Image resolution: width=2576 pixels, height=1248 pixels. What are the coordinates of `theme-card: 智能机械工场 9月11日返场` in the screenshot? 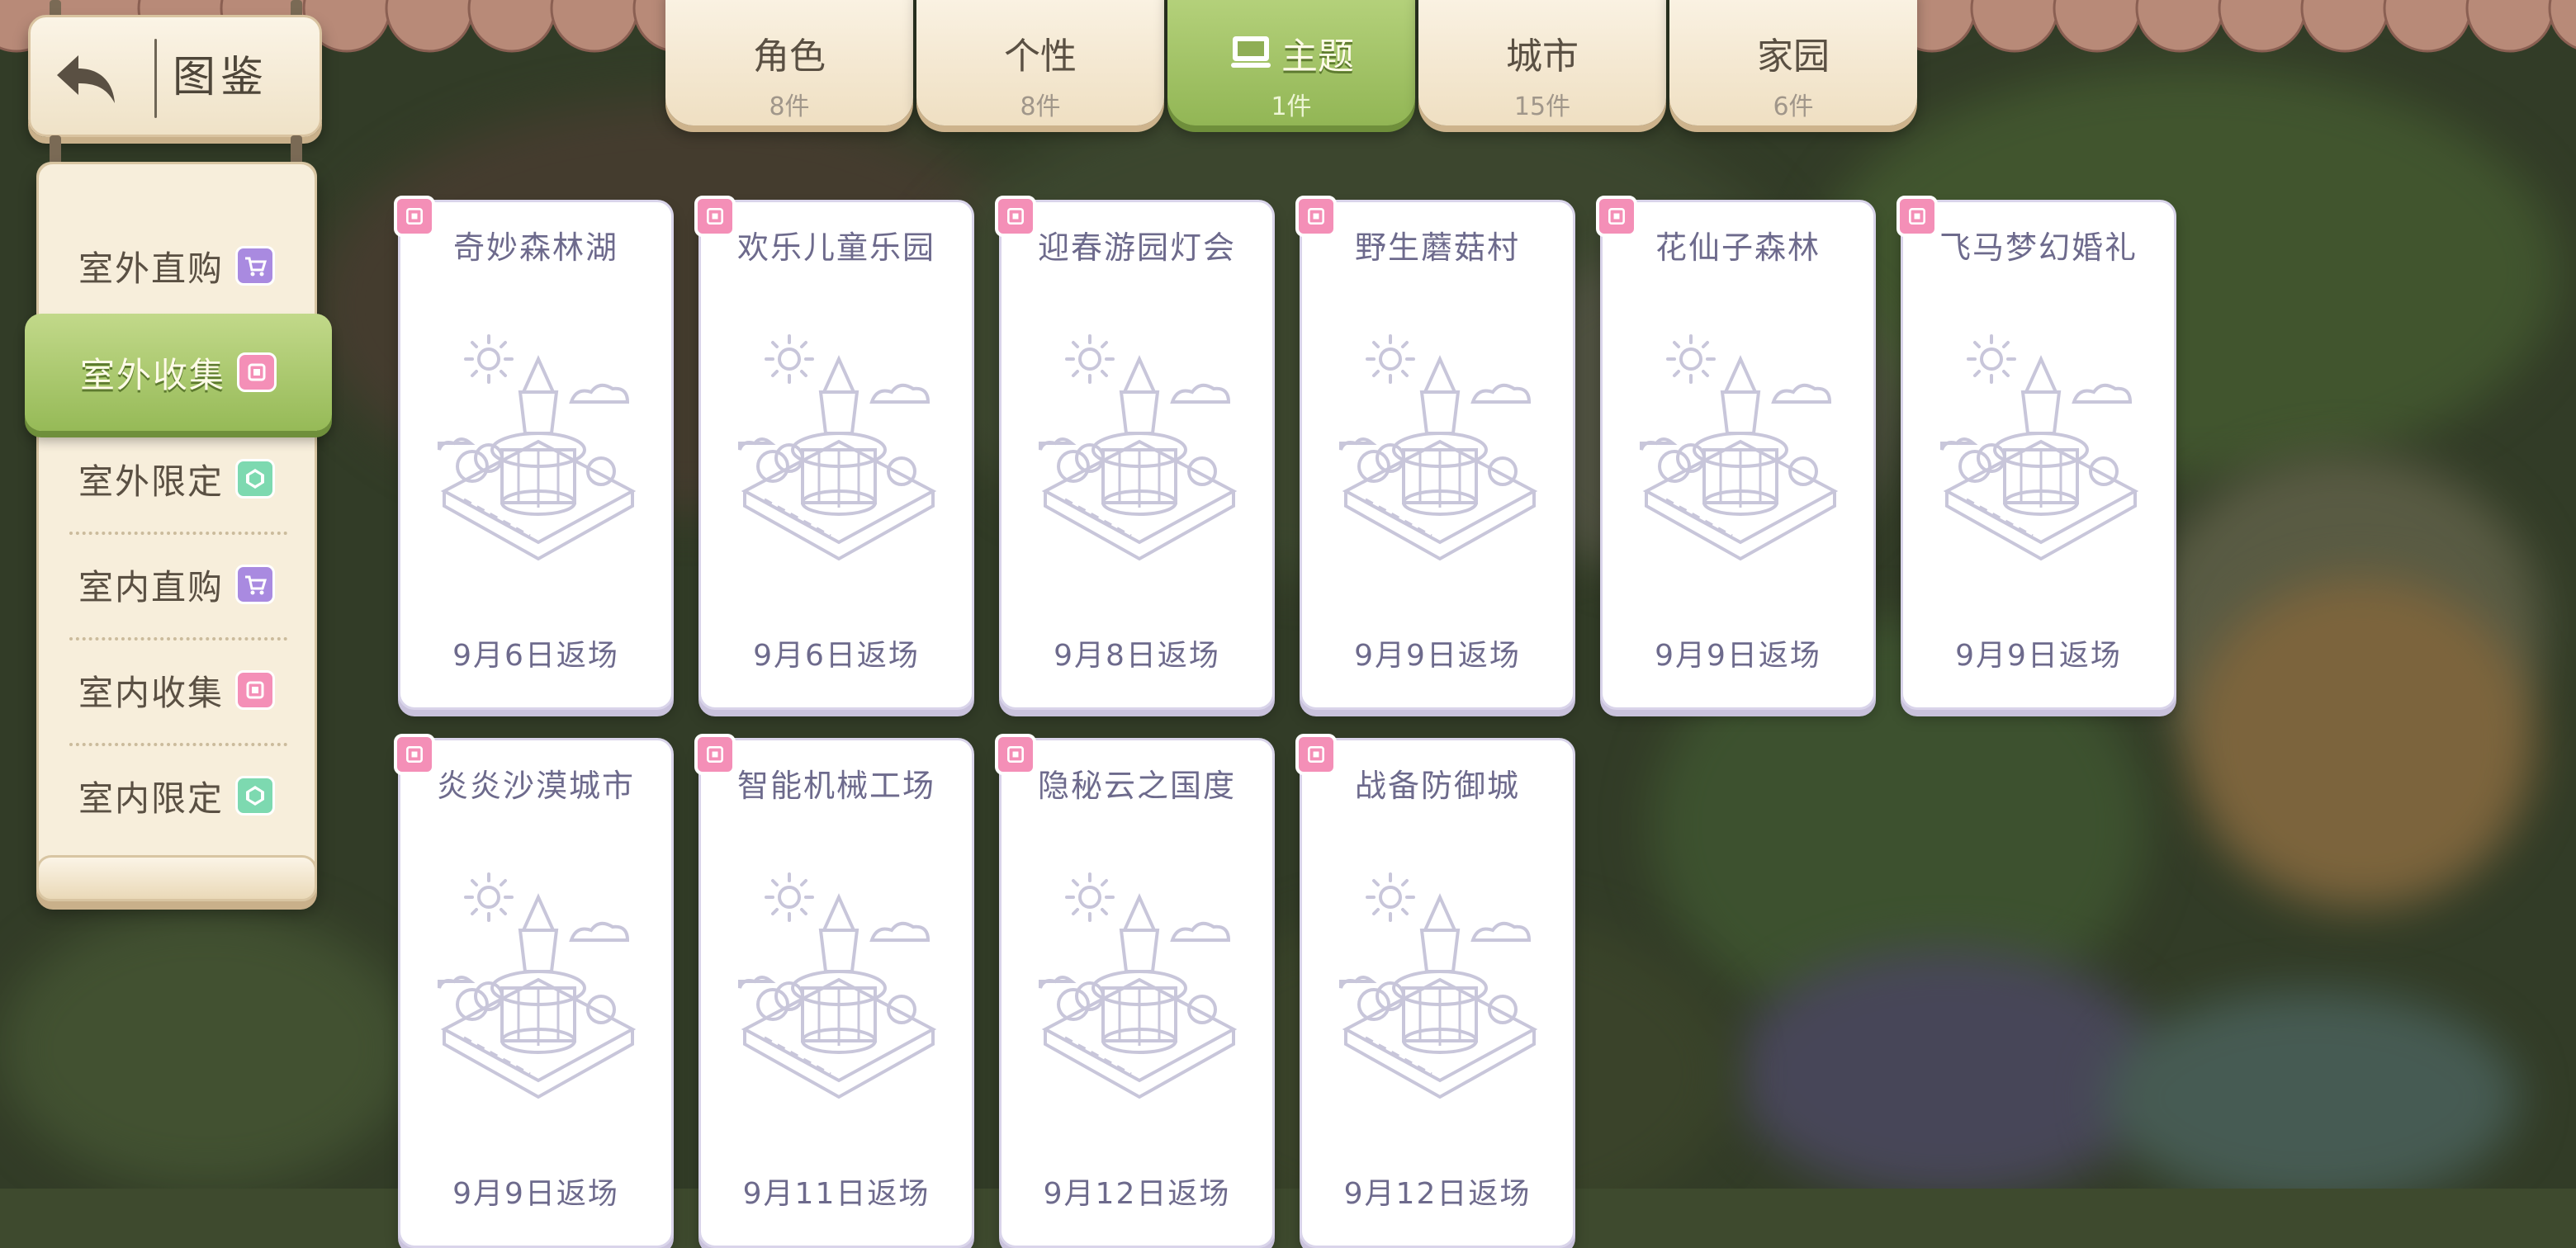 It's located at (834, 991).